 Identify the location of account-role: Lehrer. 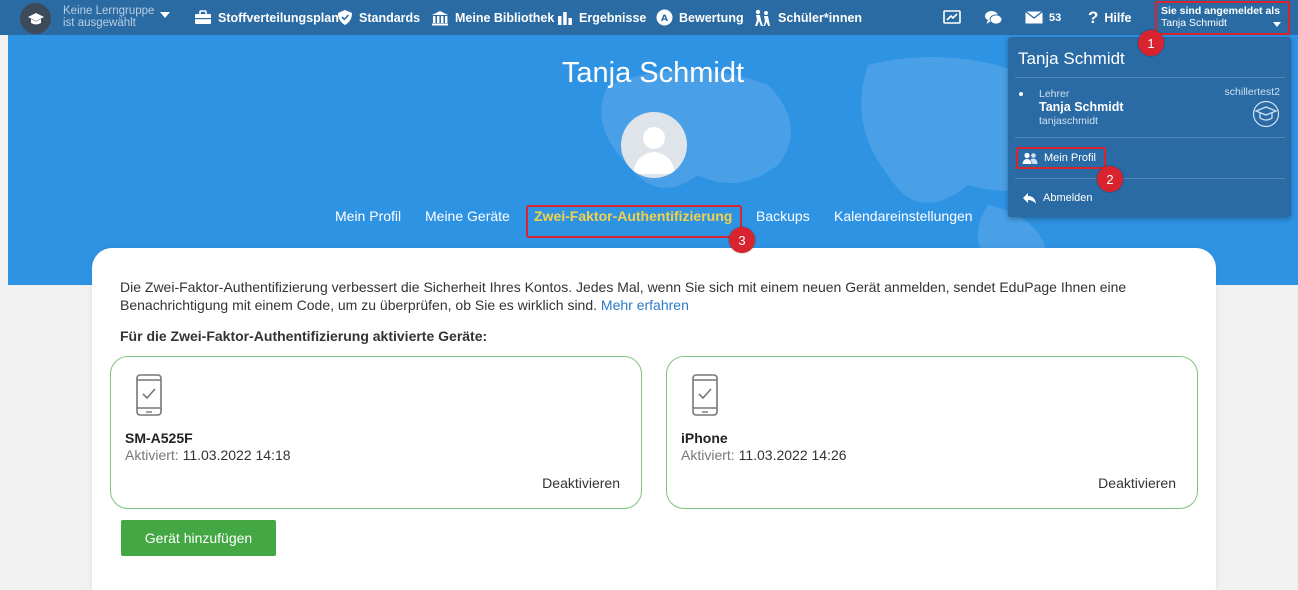
(1054, 94).